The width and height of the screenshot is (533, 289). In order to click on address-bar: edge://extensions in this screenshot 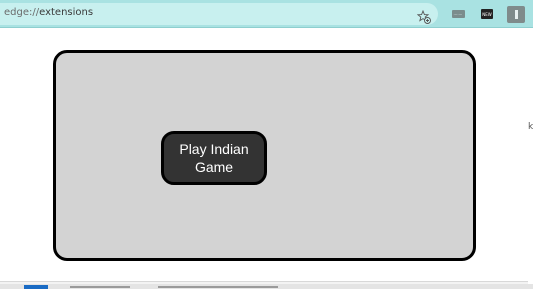, I will do `click(219, 14)`.